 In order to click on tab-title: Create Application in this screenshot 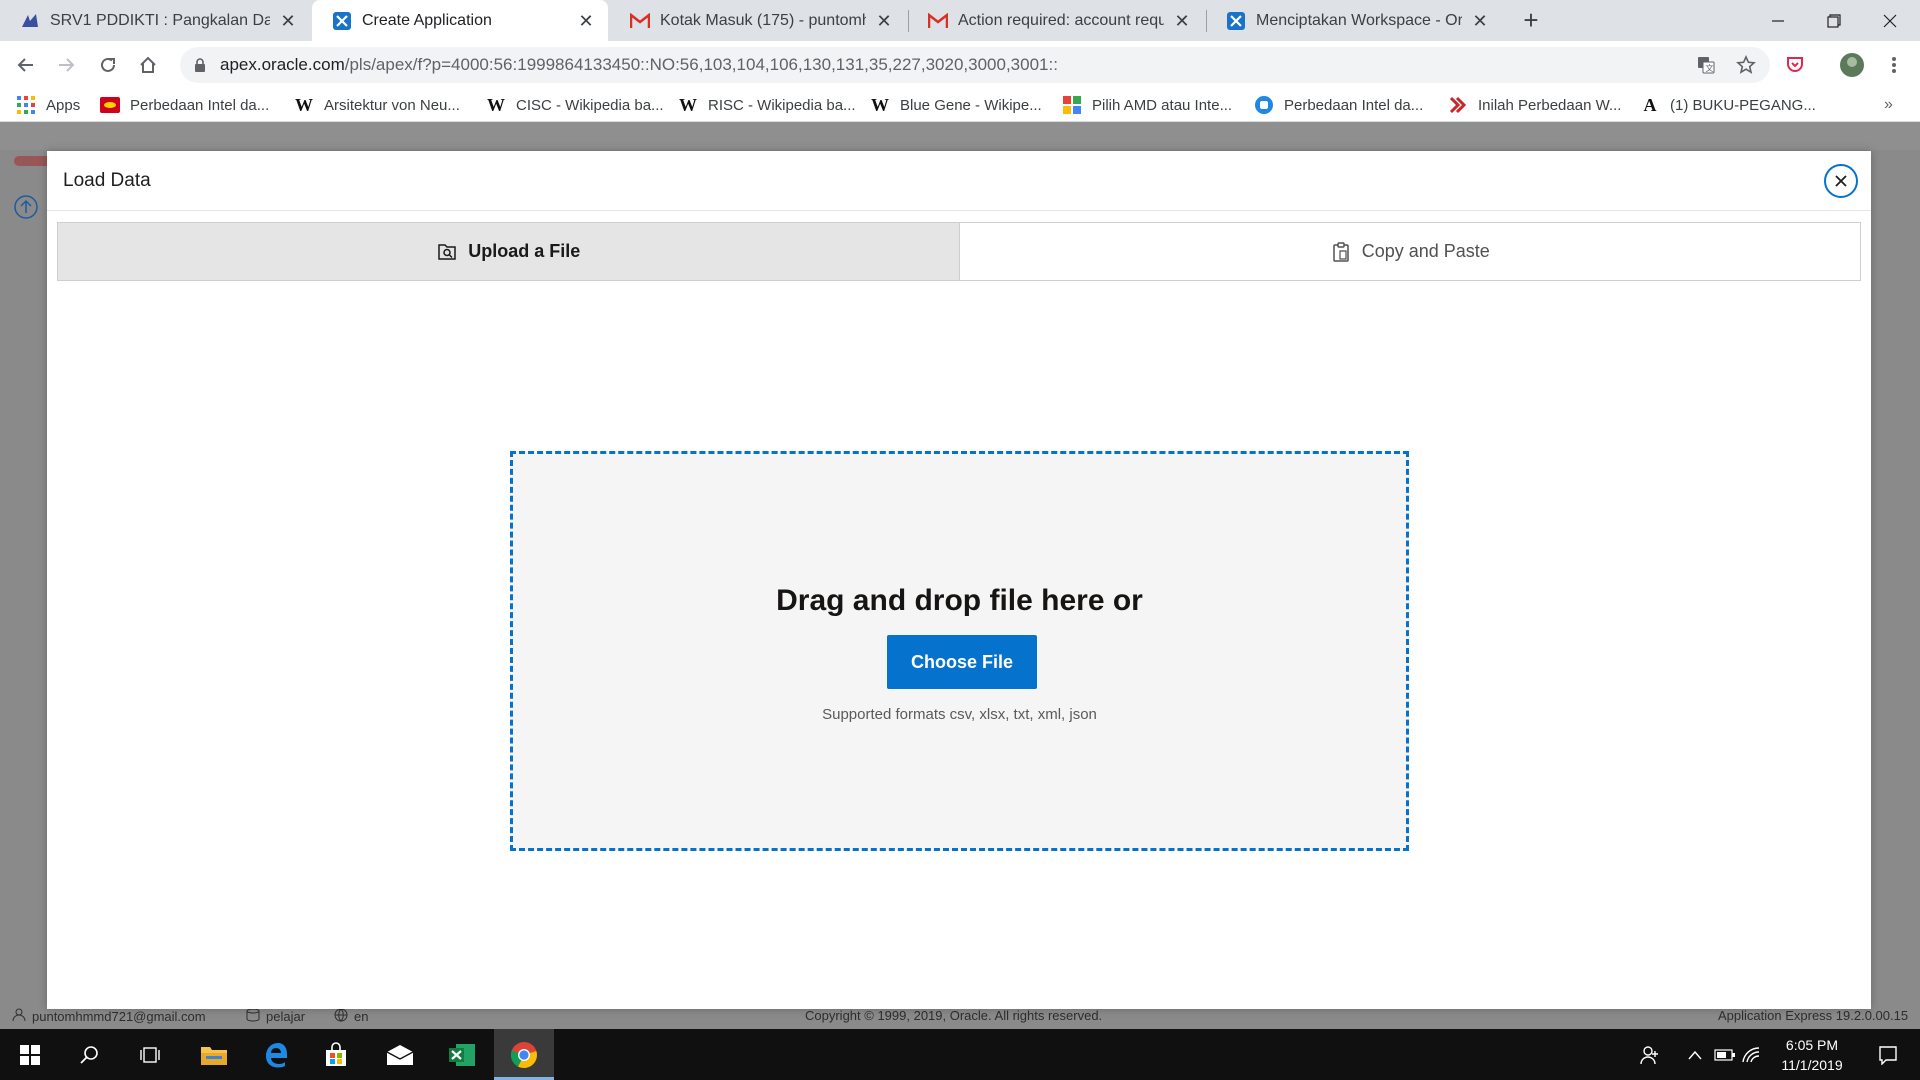, I will do `click(427, 20)`.